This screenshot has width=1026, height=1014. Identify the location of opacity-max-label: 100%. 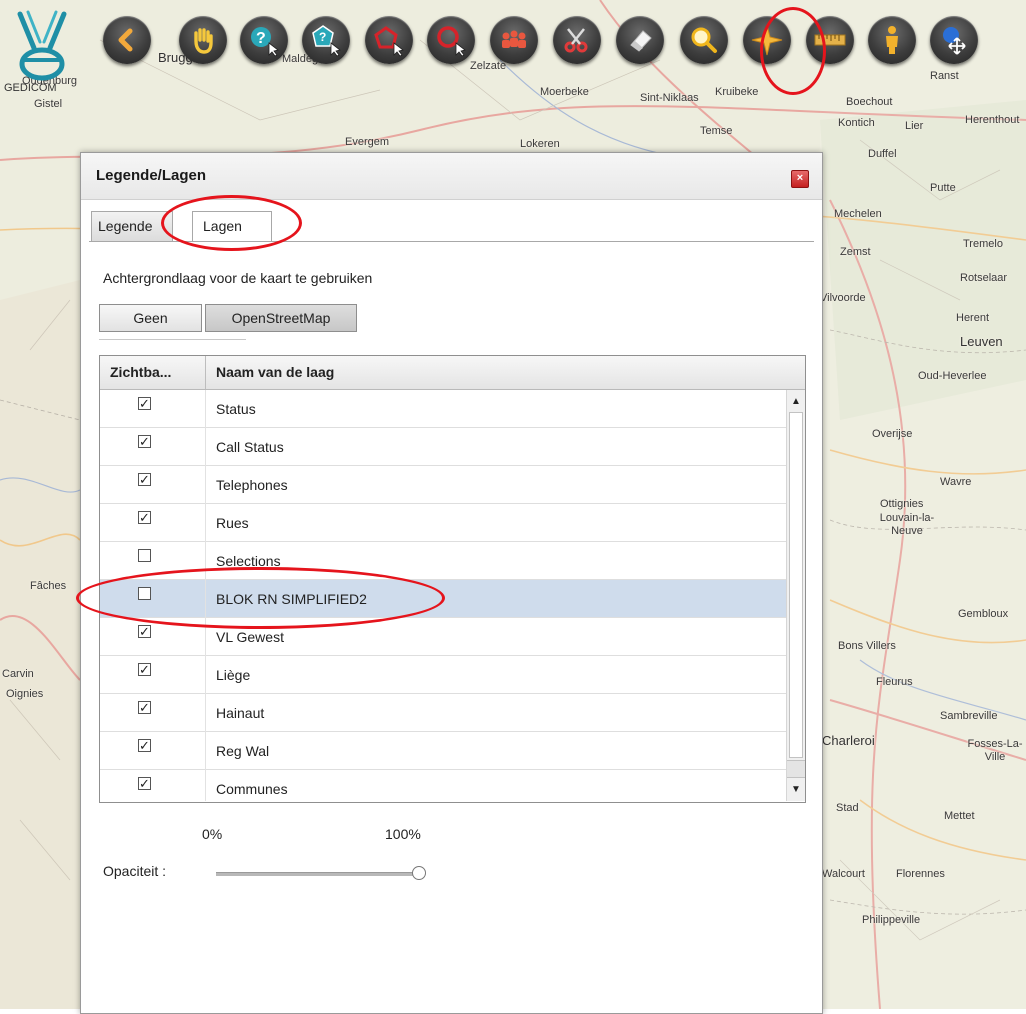
(403, 834).